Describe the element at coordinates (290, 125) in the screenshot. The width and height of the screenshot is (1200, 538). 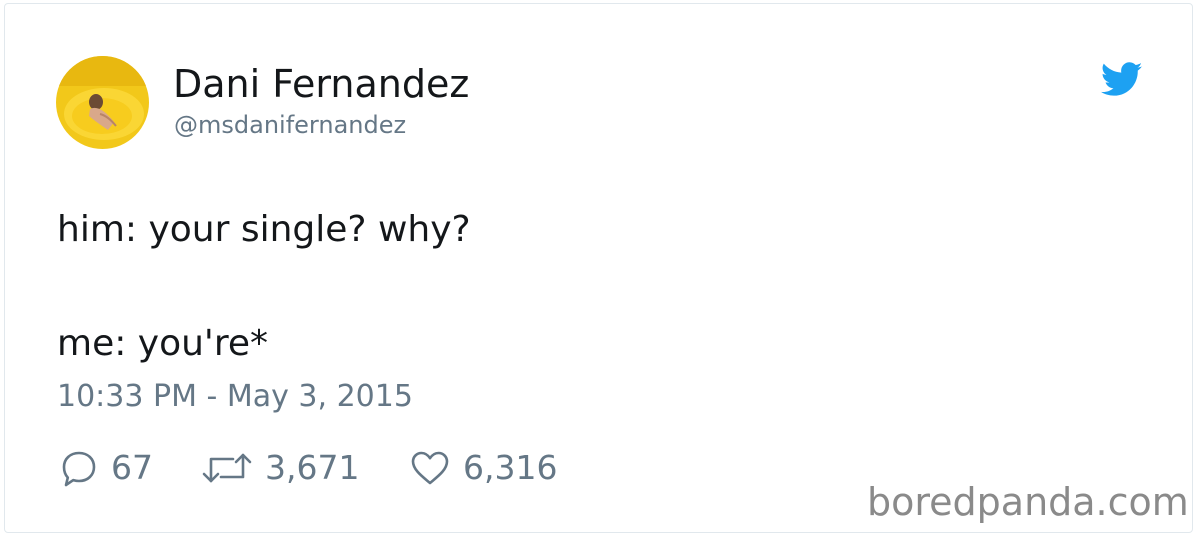
I see `author-handle: @msdanifernandez` at that location.